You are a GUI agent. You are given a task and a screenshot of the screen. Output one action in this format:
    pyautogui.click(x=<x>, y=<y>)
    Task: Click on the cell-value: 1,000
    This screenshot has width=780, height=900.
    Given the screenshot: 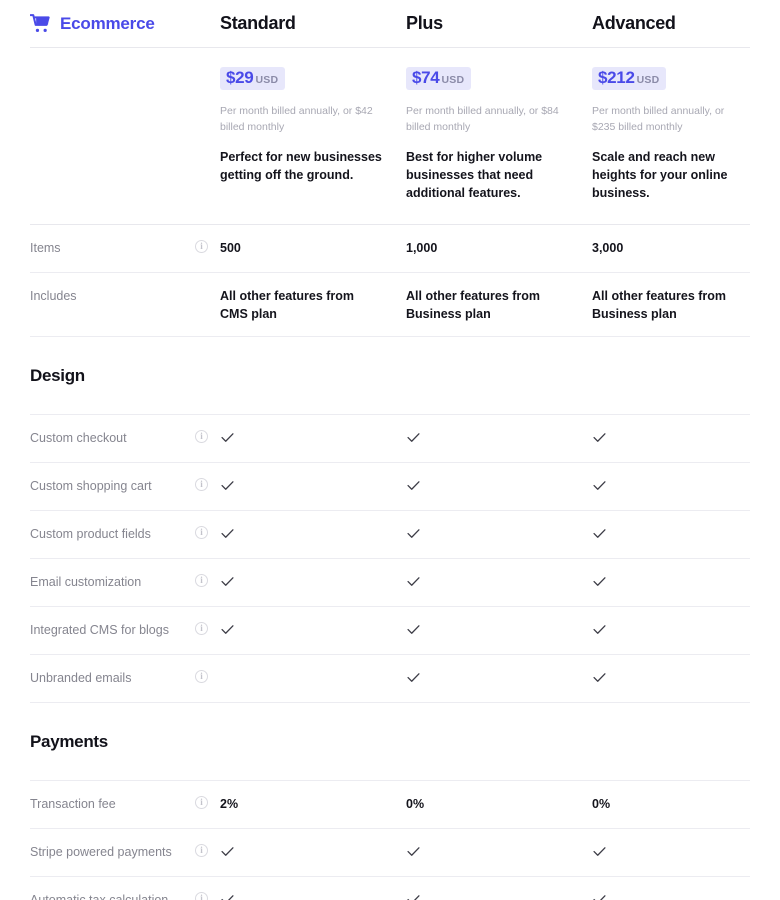 What is the action you would take?
    pyautogui.click(x=422, y=247)
    